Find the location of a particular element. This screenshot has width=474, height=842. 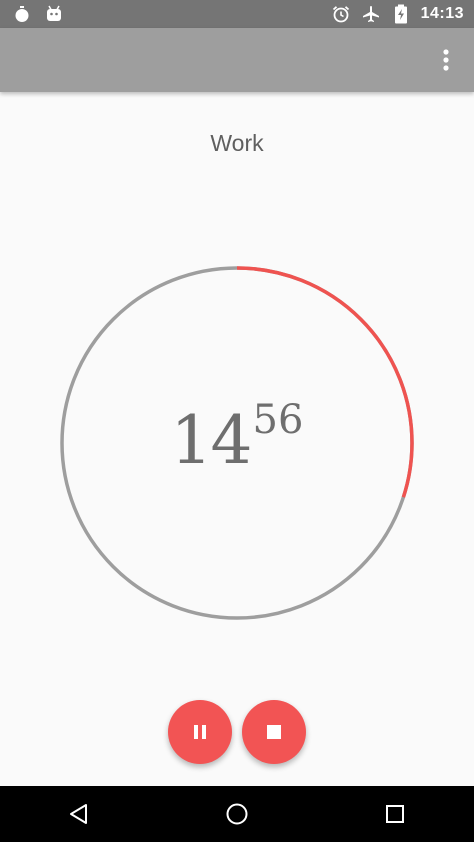

stop-button is located at coordinates (274, 732).